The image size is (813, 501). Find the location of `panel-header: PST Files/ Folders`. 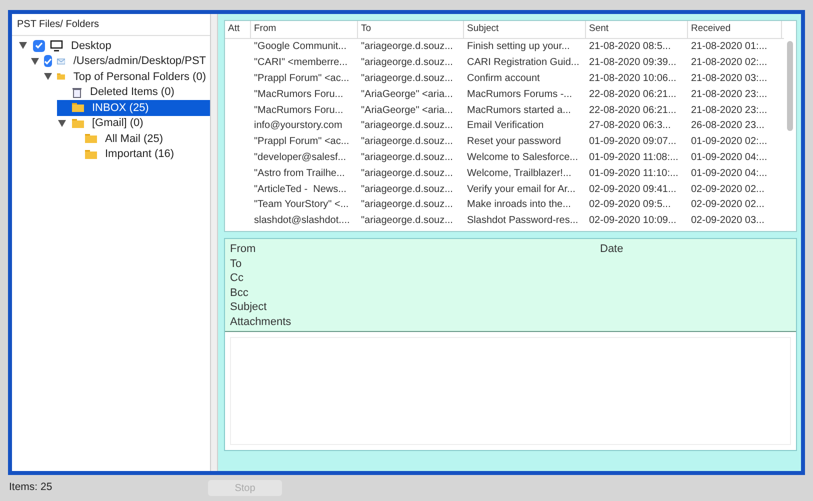

panel-header: PST Files/ Folders is located at coordinates (111, 25).